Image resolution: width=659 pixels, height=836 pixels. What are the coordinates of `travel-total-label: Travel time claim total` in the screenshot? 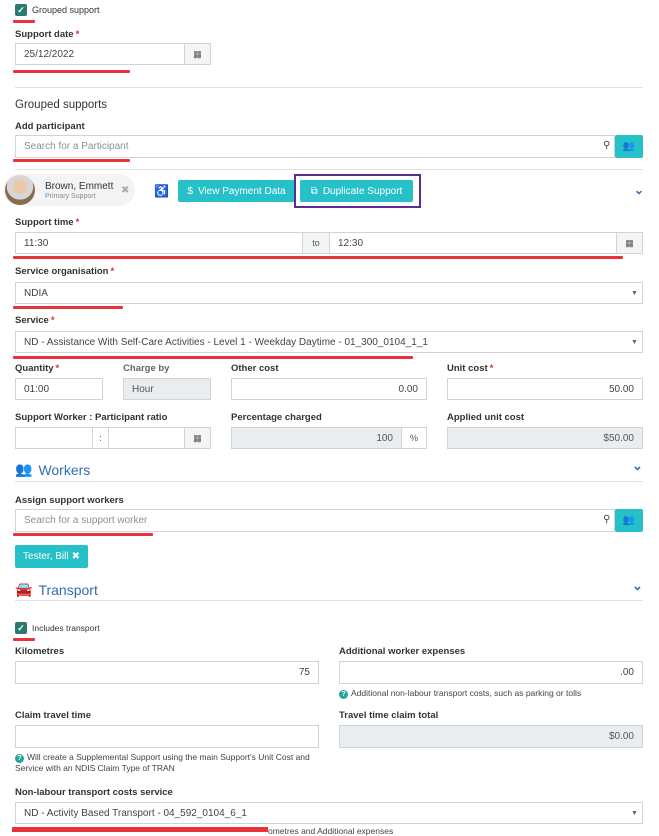 It's located at (389, 715).